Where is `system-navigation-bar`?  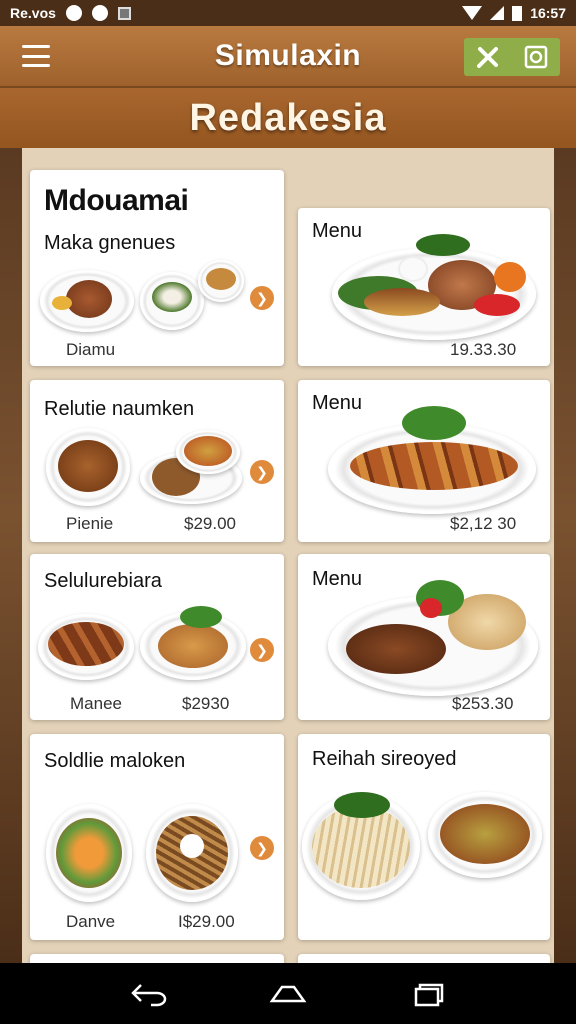
system-navigation-bar is located at coordinates (288, 993).